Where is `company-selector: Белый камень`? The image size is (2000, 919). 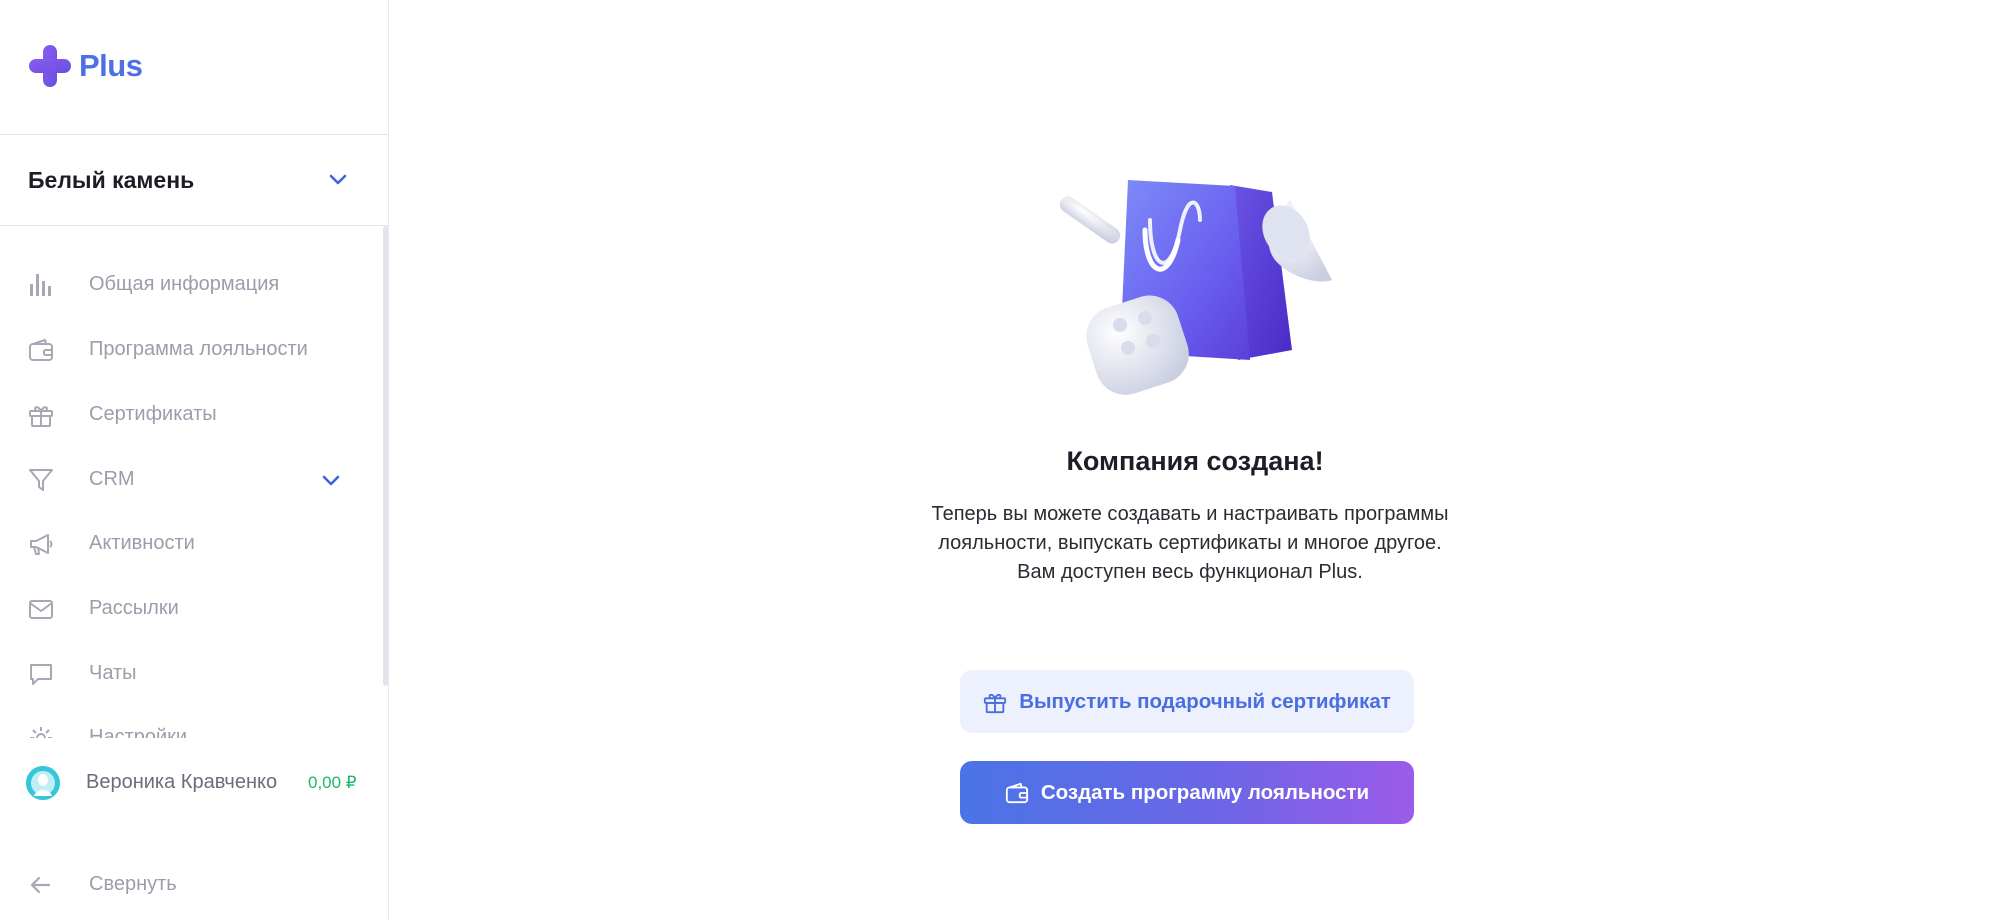
company-selector: Белый камень is located at coordinates (194, 180).